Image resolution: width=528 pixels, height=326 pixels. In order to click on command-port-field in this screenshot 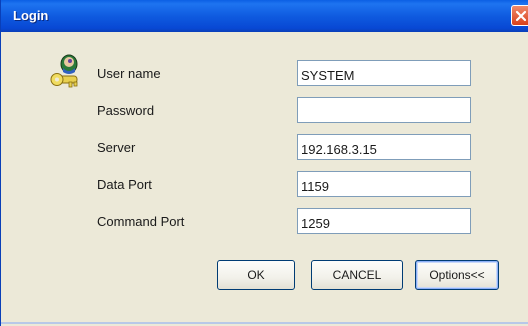, I will do `click(384, 221)`.